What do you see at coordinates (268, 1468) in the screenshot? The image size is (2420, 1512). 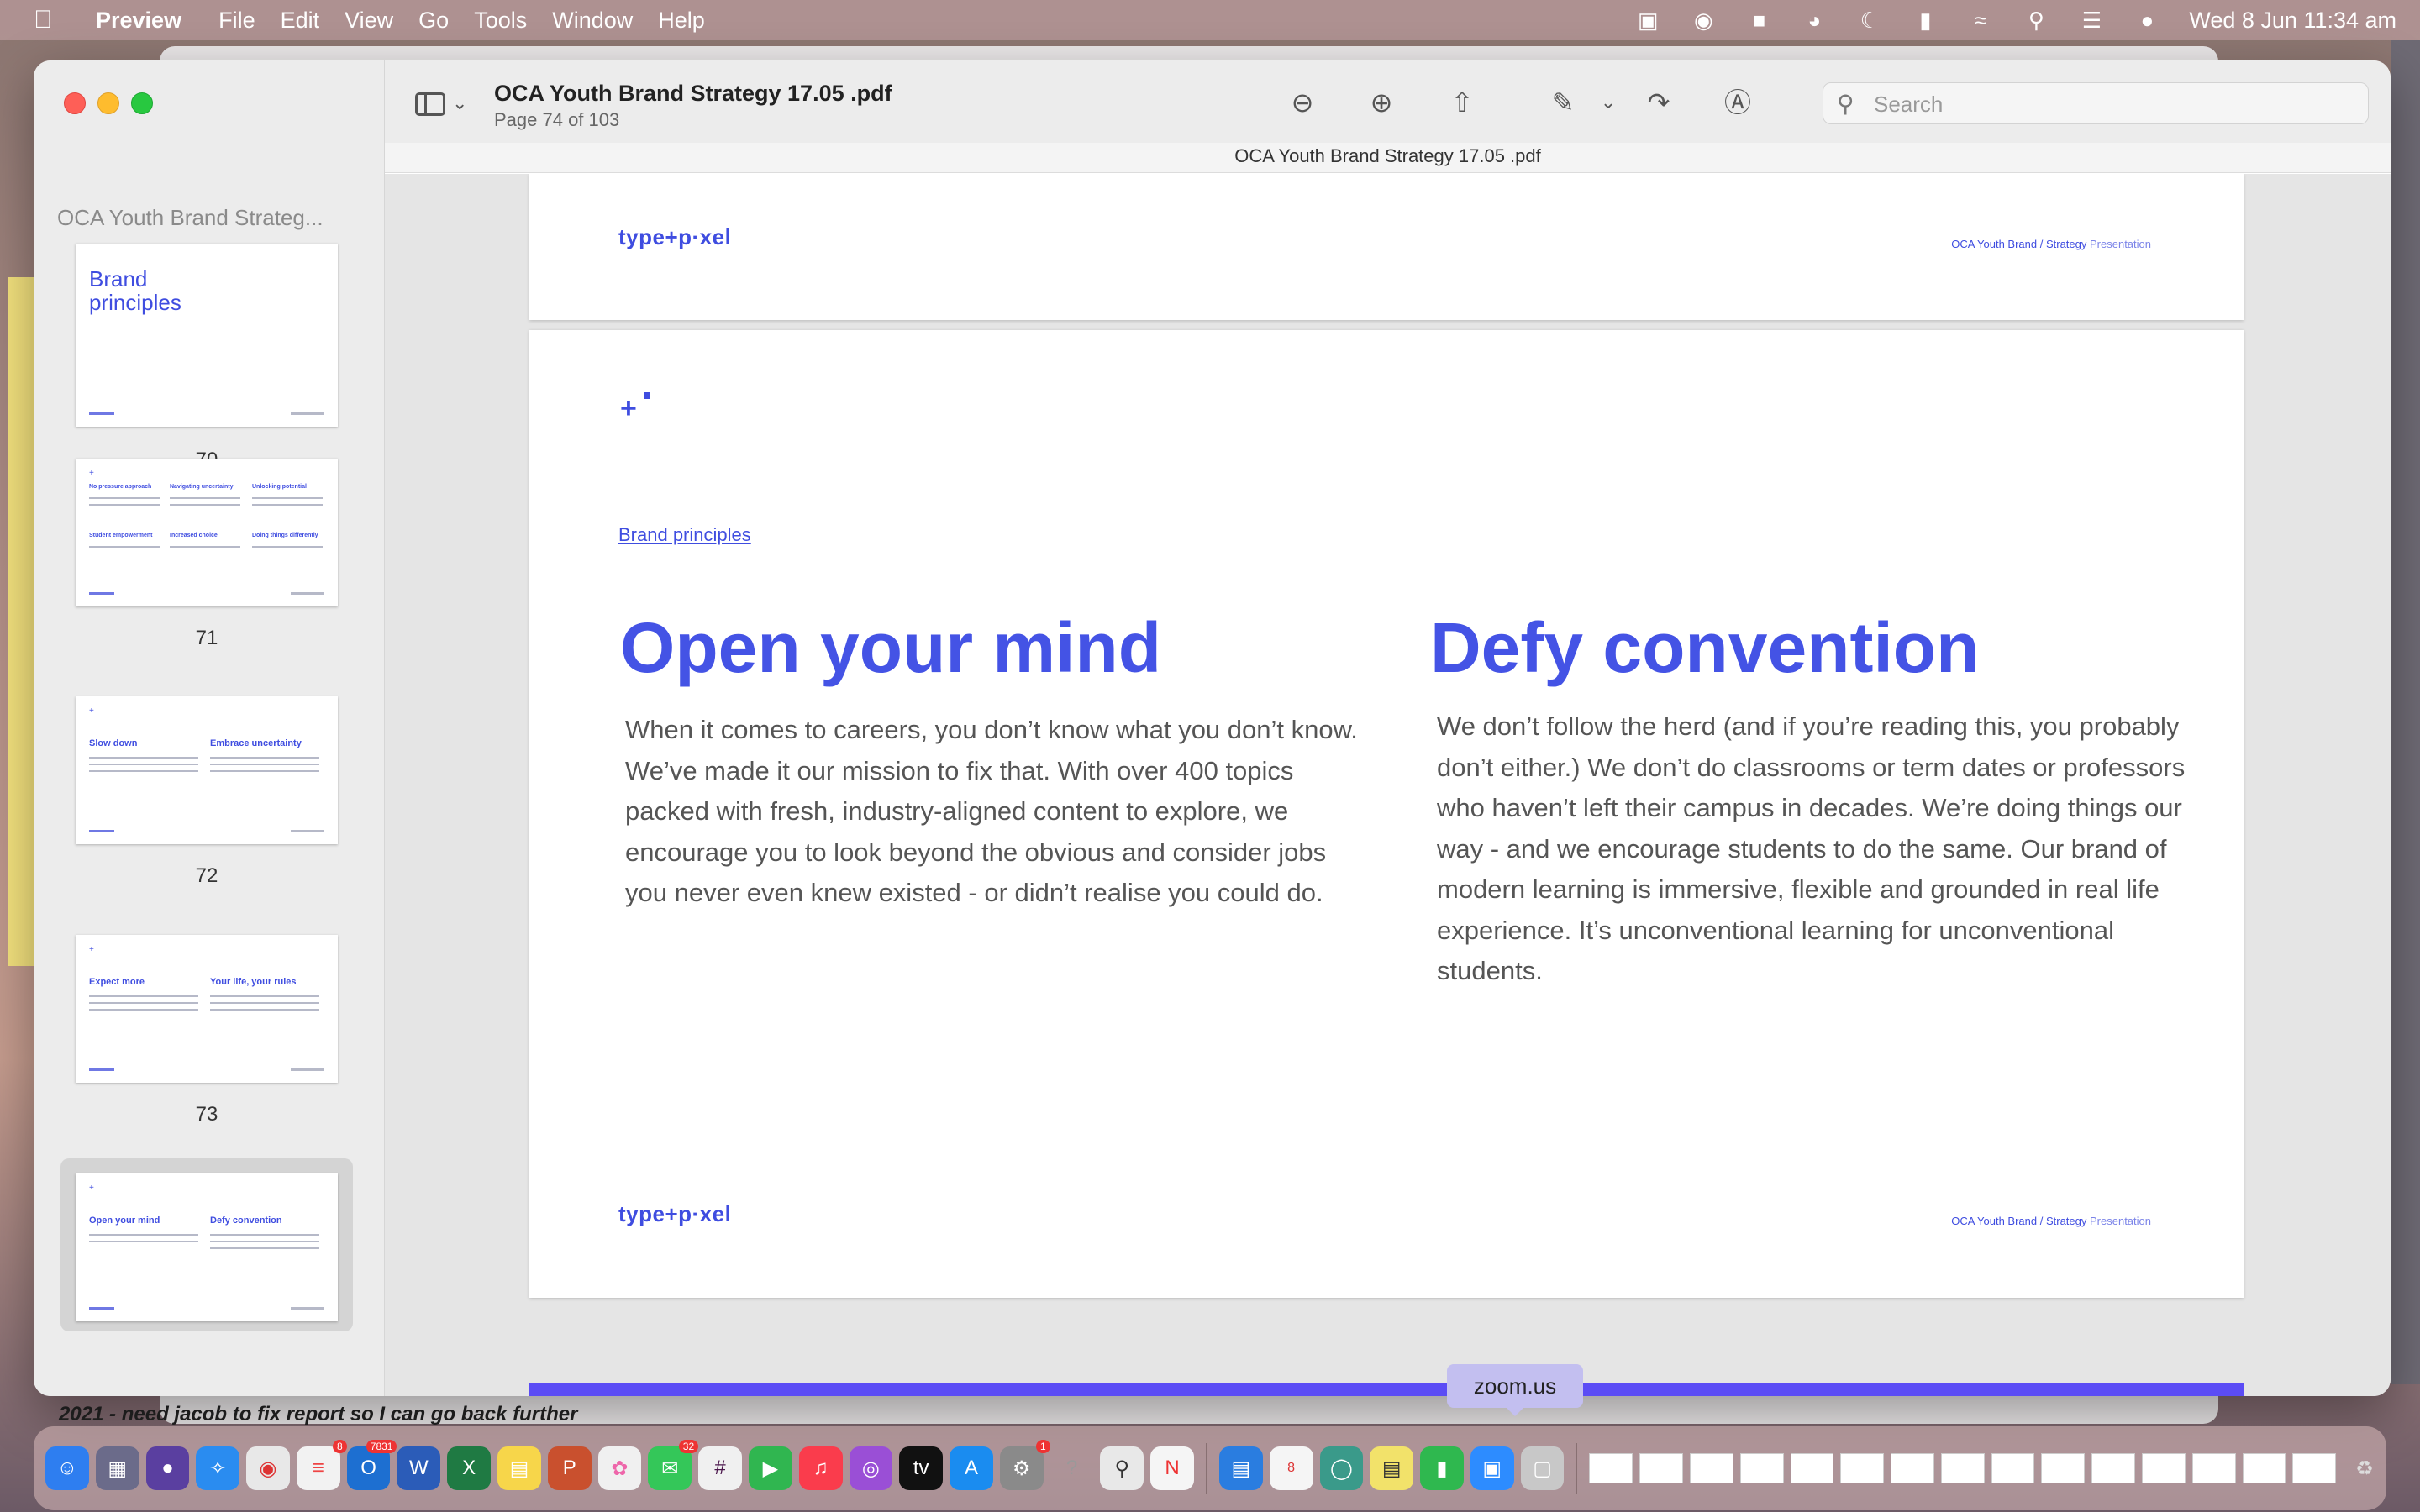 I see `chrome-icon: ◉` at bounding box center [268, 1468].